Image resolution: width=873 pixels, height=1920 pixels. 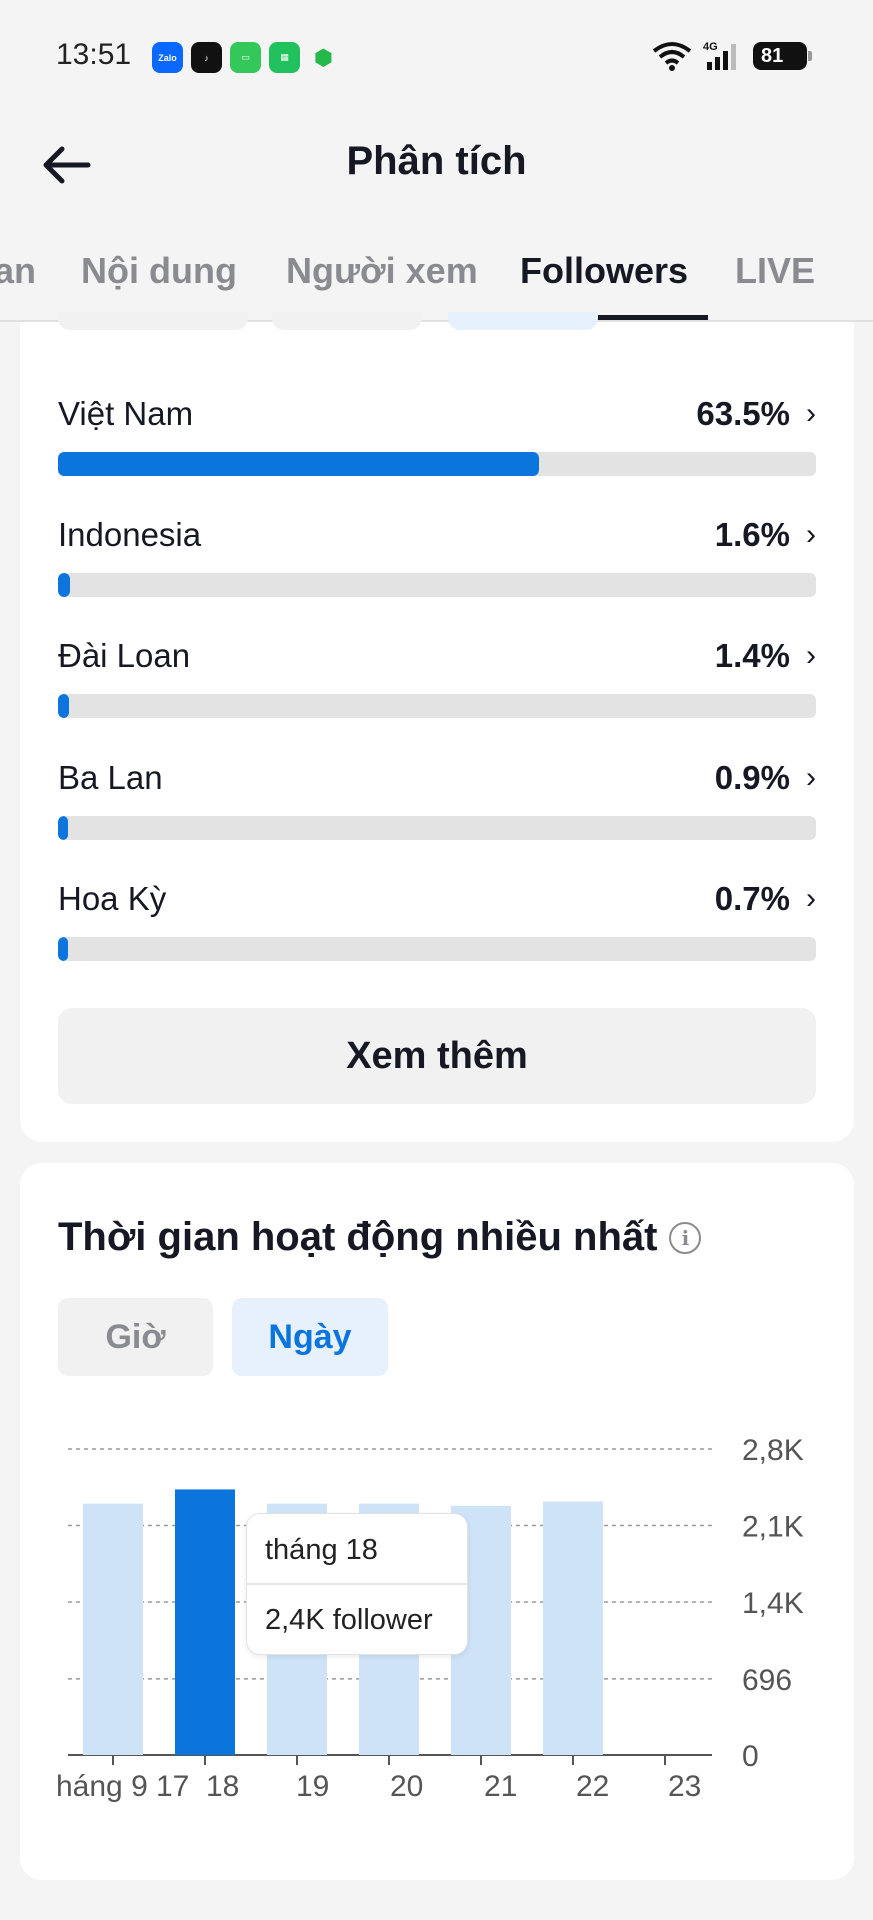 What do you see at coordinates (604, 271) in the screenshot?
I see `tab-followers: Followers` at bounding box center [604, 271].